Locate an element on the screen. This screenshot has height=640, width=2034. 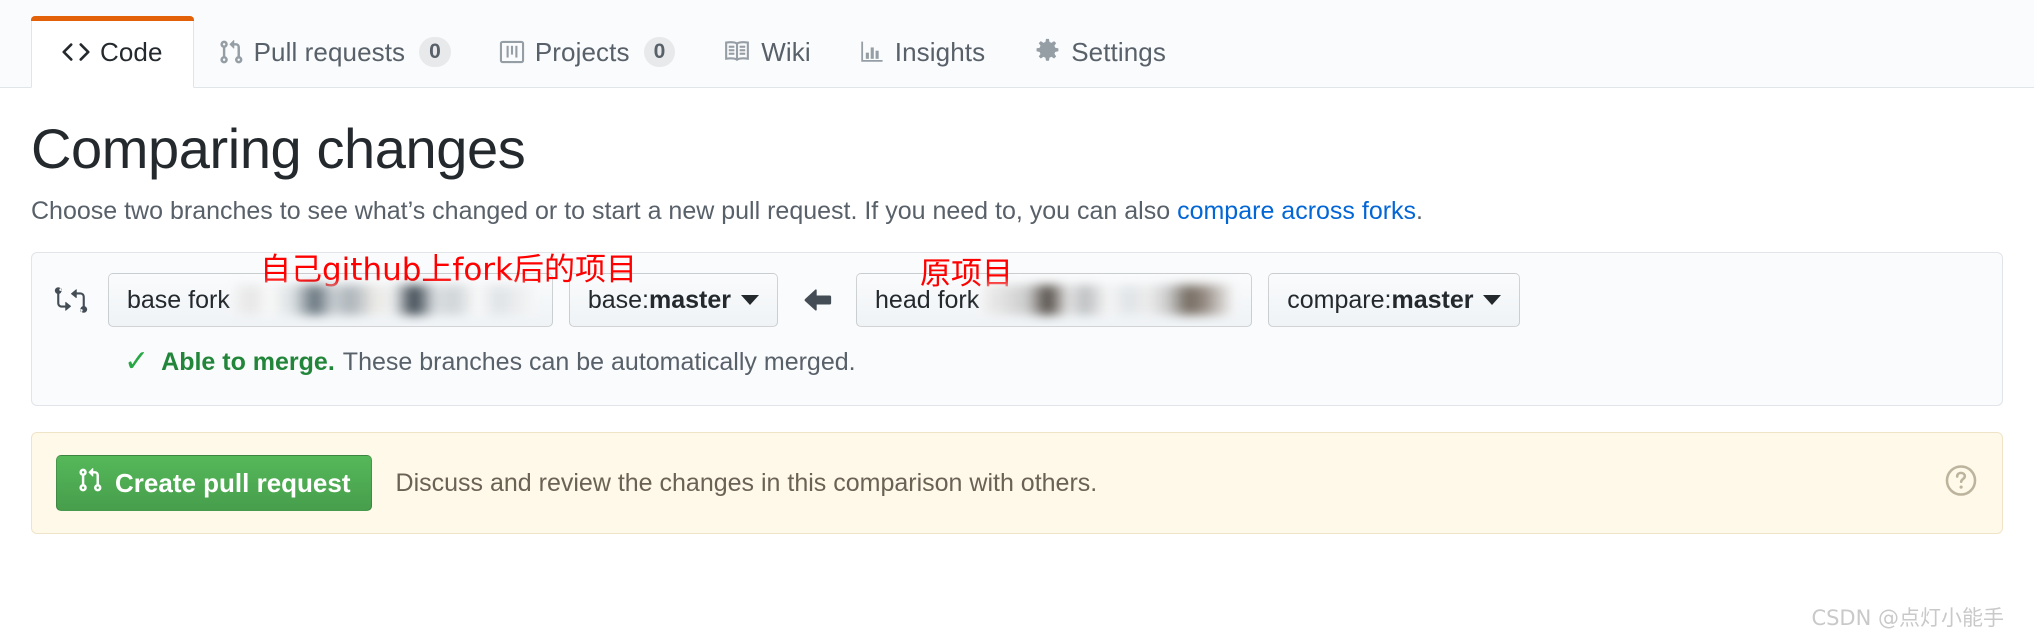
create-pull-request-button: Create pull request is located at coordinates (214, 483).